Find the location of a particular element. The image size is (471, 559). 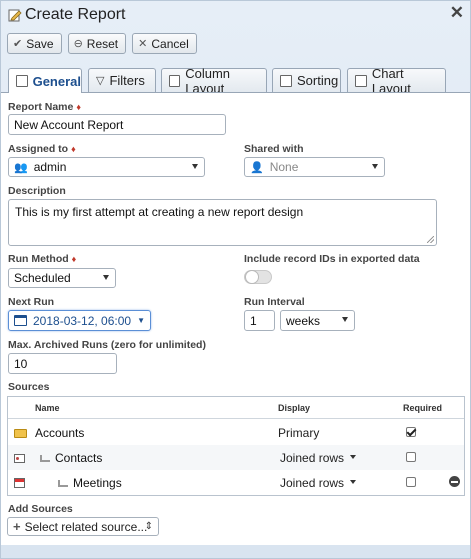

include-ids-toggle is located at coordinates (258, 277).